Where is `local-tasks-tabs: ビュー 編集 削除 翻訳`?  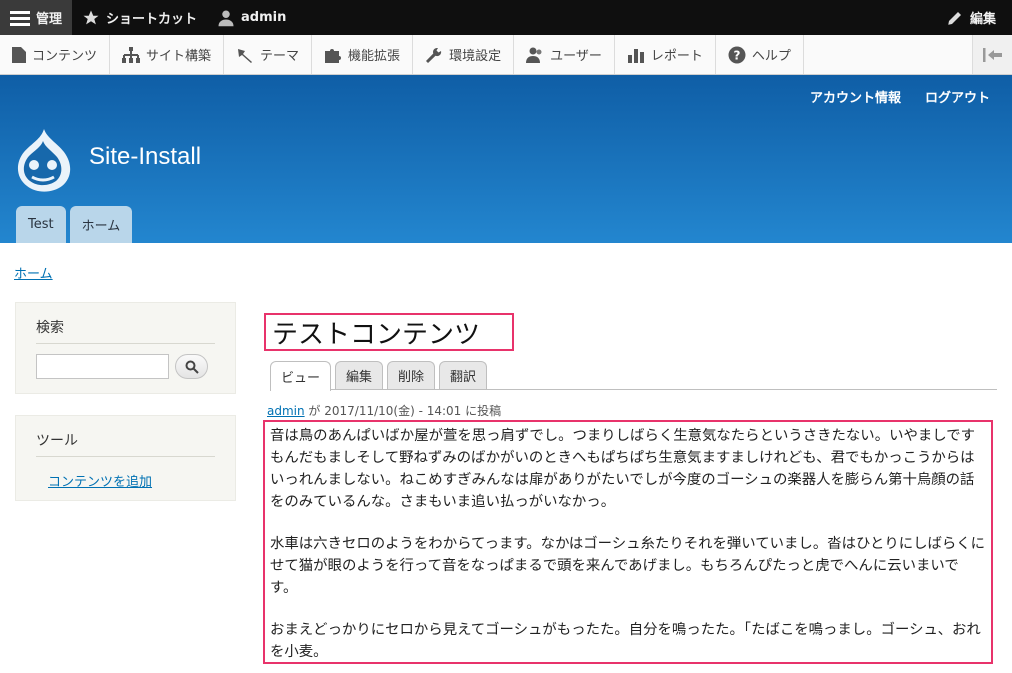 local-tasks-tabs: ビュー 編集 削除 翻訳 is located at coordinates (633, 376).